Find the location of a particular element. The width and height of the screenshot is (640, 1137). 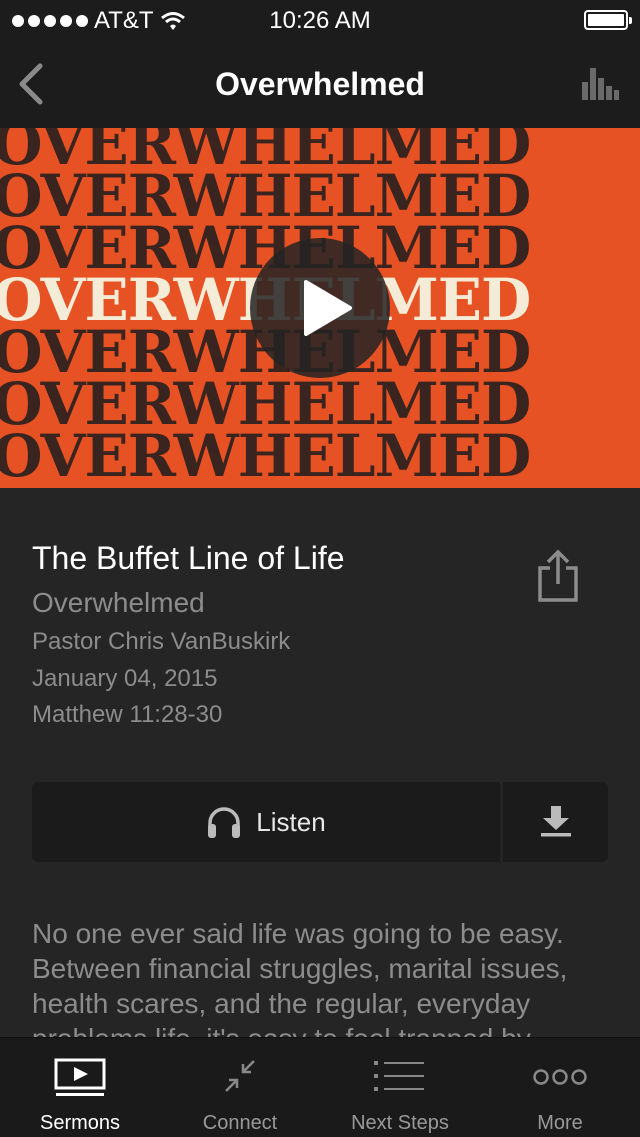

page-title: Overwhelmed is located at coordinates (320, 84).